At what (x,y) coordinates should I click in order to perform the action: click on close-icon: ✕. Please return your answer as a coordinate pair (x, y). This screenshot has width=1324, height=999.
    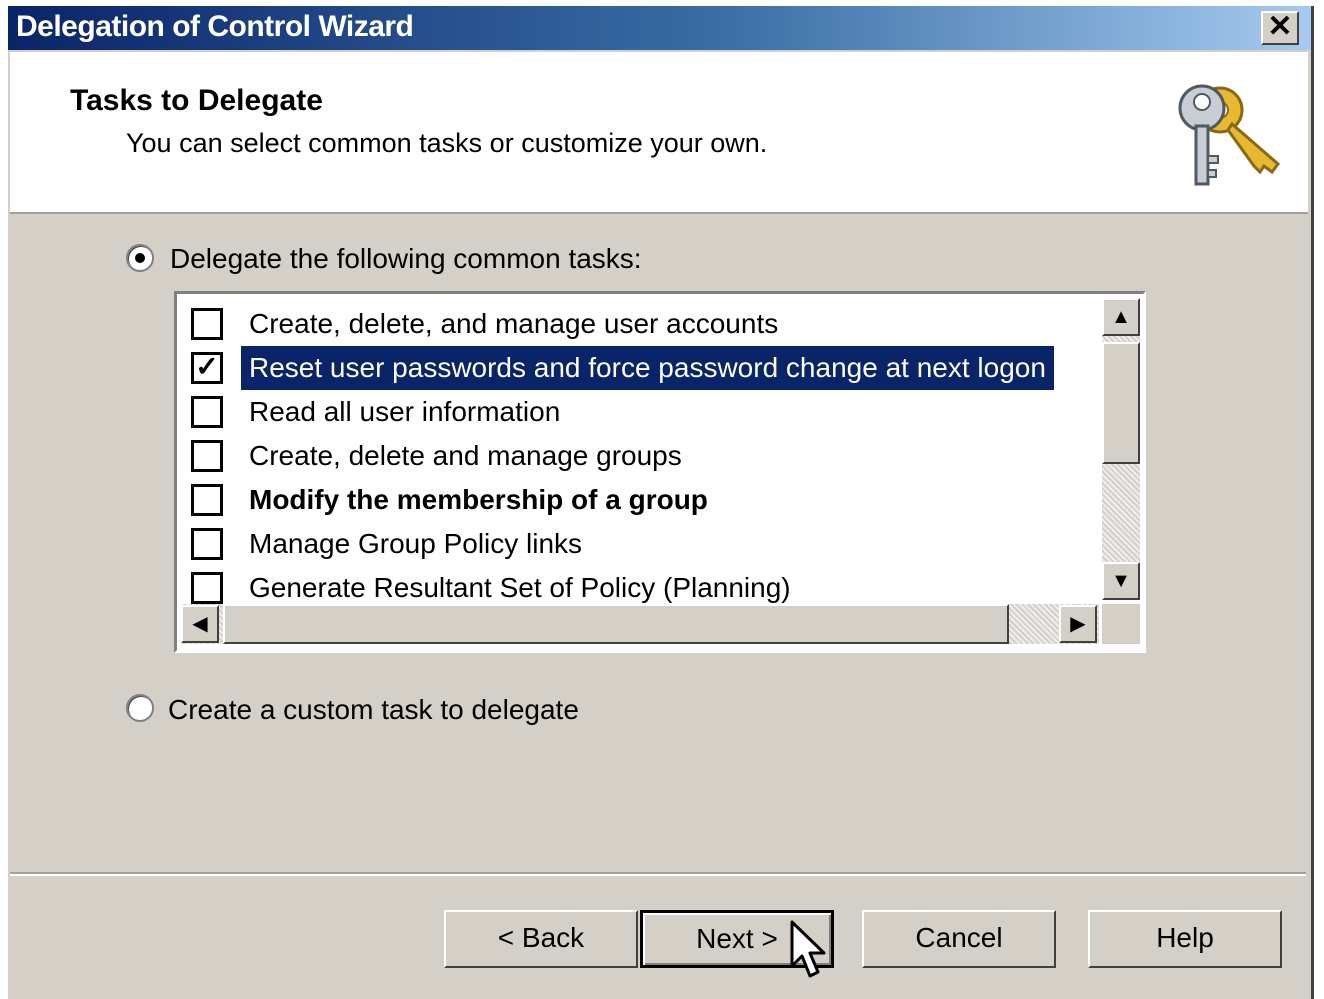
    Looking at the image, I should click on (1280, 26).